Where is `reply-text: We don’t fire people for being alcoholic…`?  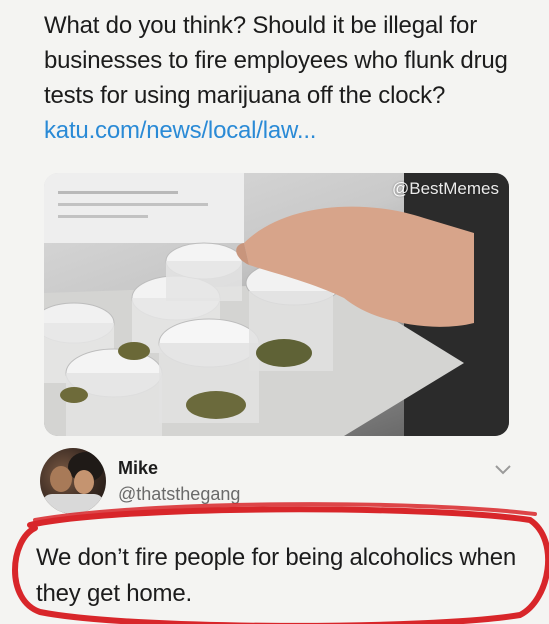
reply-text: We don’t fire people for being alcoholic… is located at coordinates (276, 575).